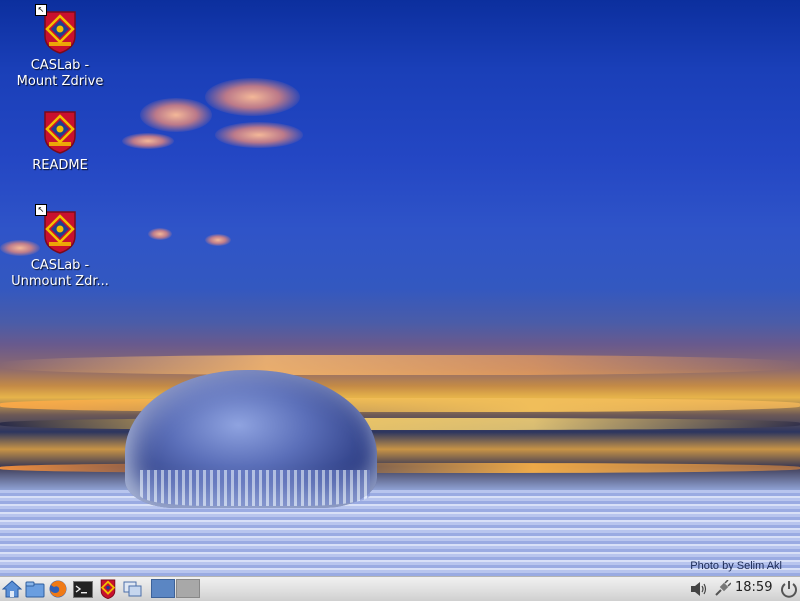  Describe the element at coordinates (255, 488) in the screenshot. I see `ice-drips` at that location.